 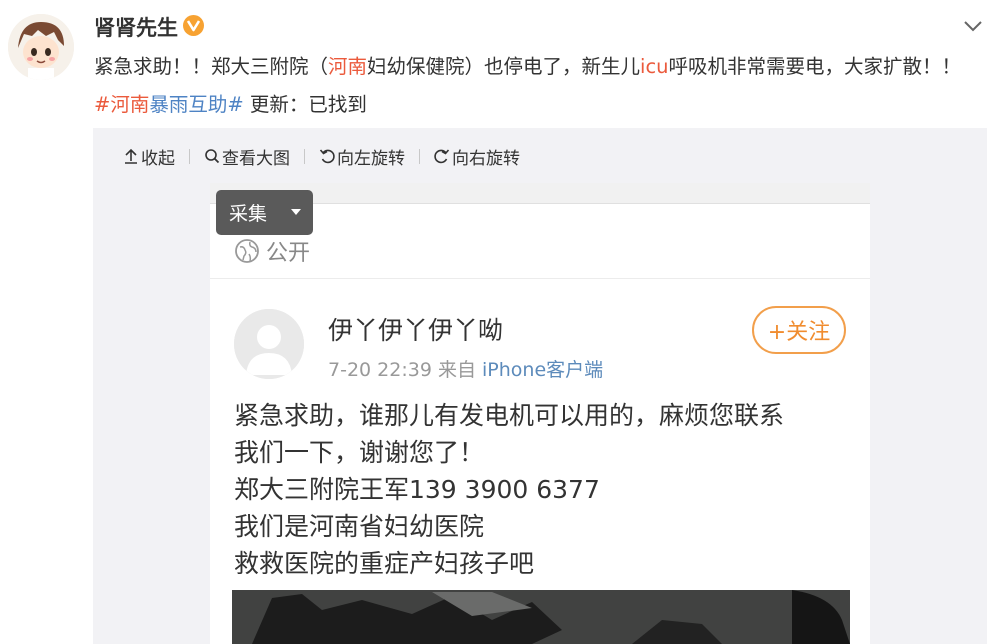 What do you see at coordinates (799, 330) in the screenshot?
I see `follow-button: +关注` at bounding box center [799, 330].